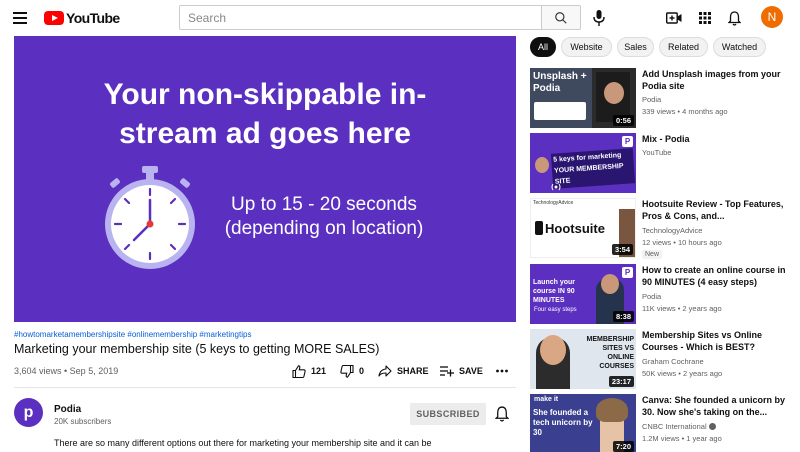 This screenshot has height=452, width=800. I want to click on microphone-icon, so click(599, 18).